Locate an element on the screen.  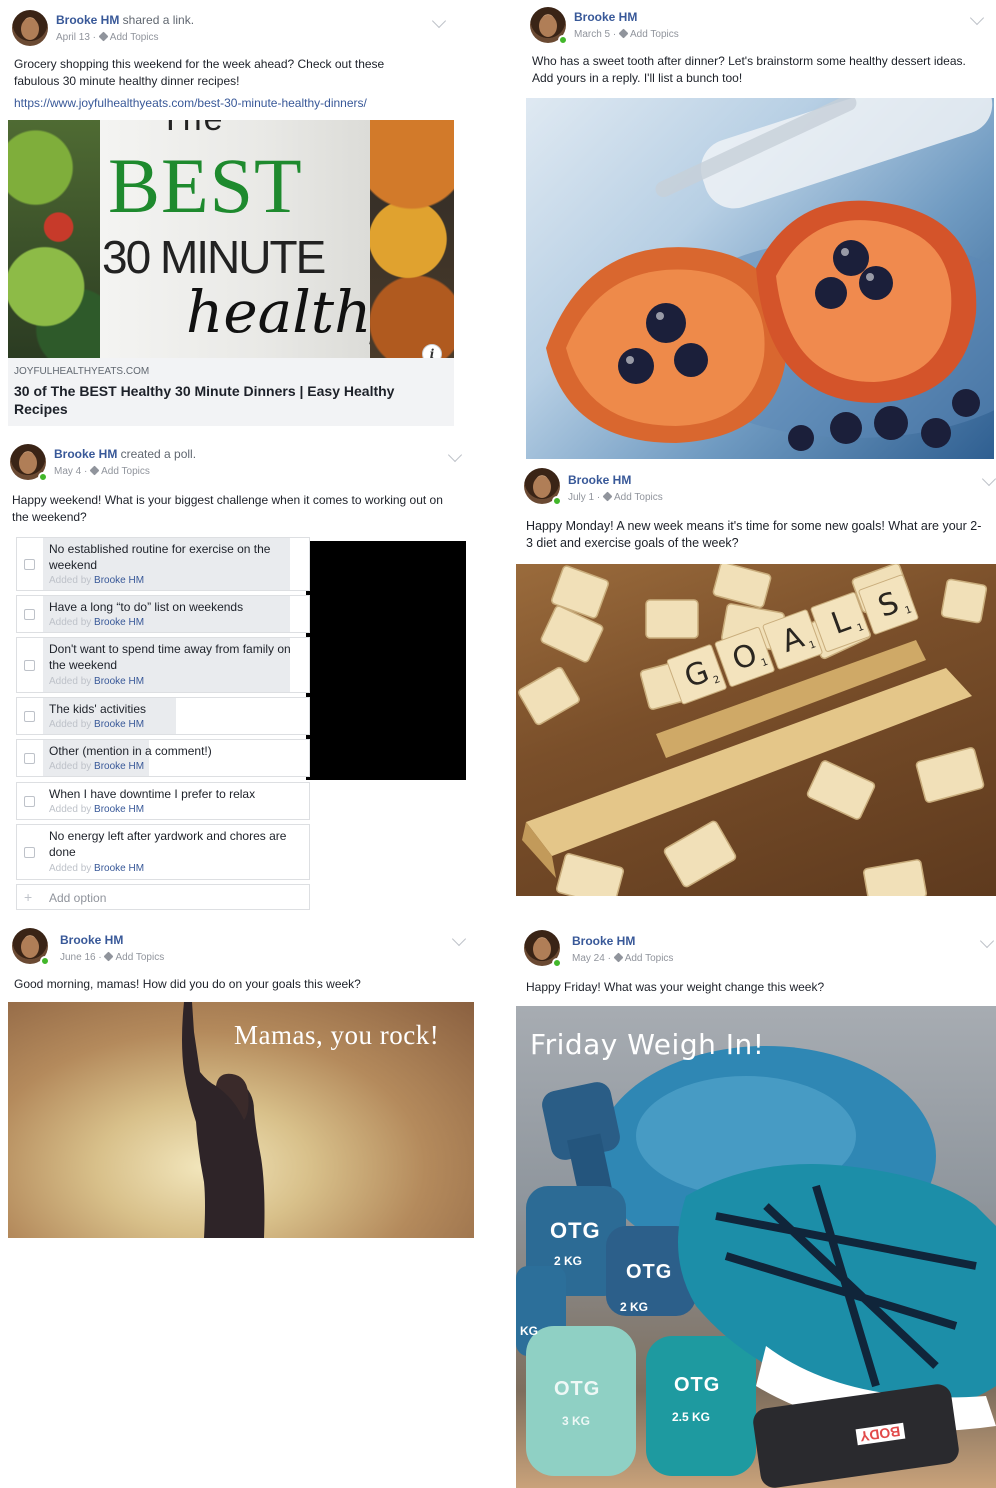
goals-scrabble-photo: G2 O1 A1 L1 S1 is located at coordinates (756, 730).